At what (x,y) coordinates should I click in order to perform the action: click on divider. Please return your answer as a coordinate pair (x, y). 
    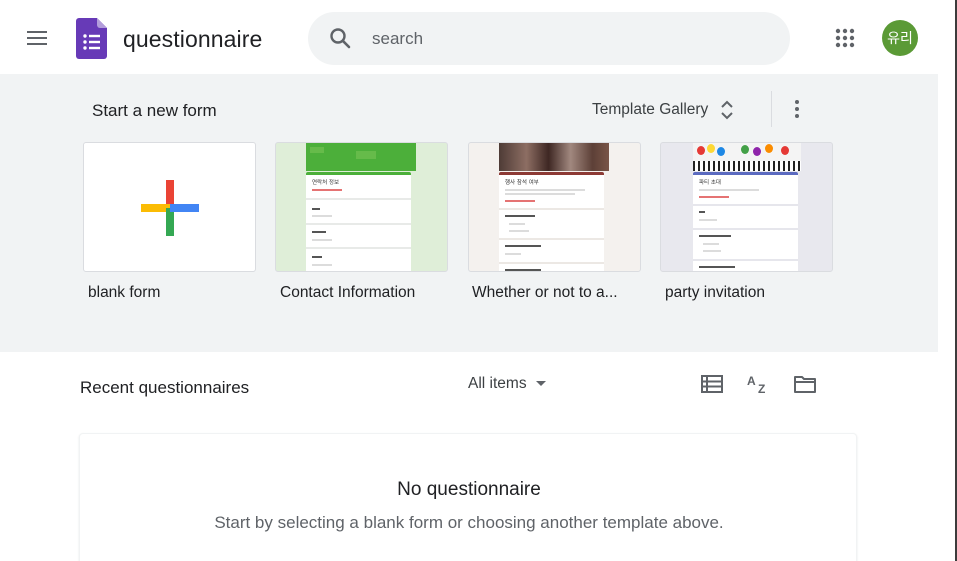
    Looking at the image, I should click on (771, 109).